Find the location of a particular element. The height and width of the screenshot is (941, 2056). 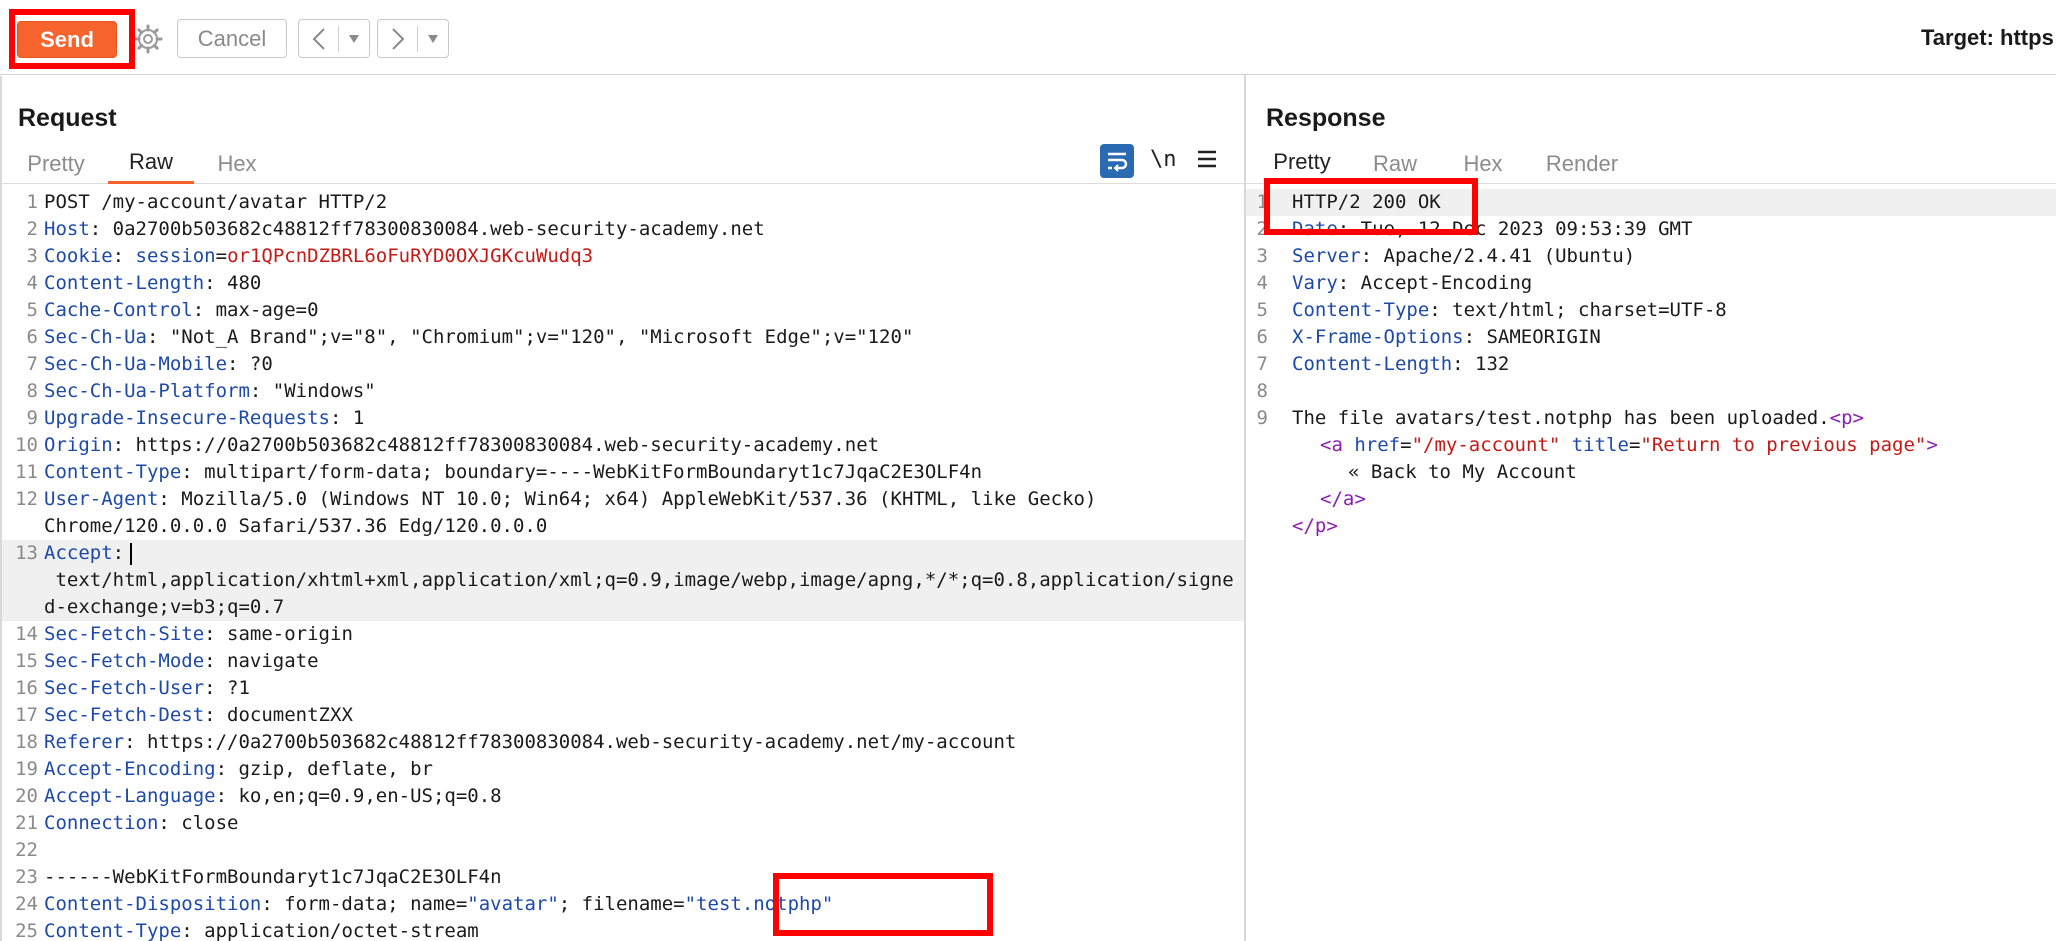

back-arrow-icon is located at coordinates (318, 38).